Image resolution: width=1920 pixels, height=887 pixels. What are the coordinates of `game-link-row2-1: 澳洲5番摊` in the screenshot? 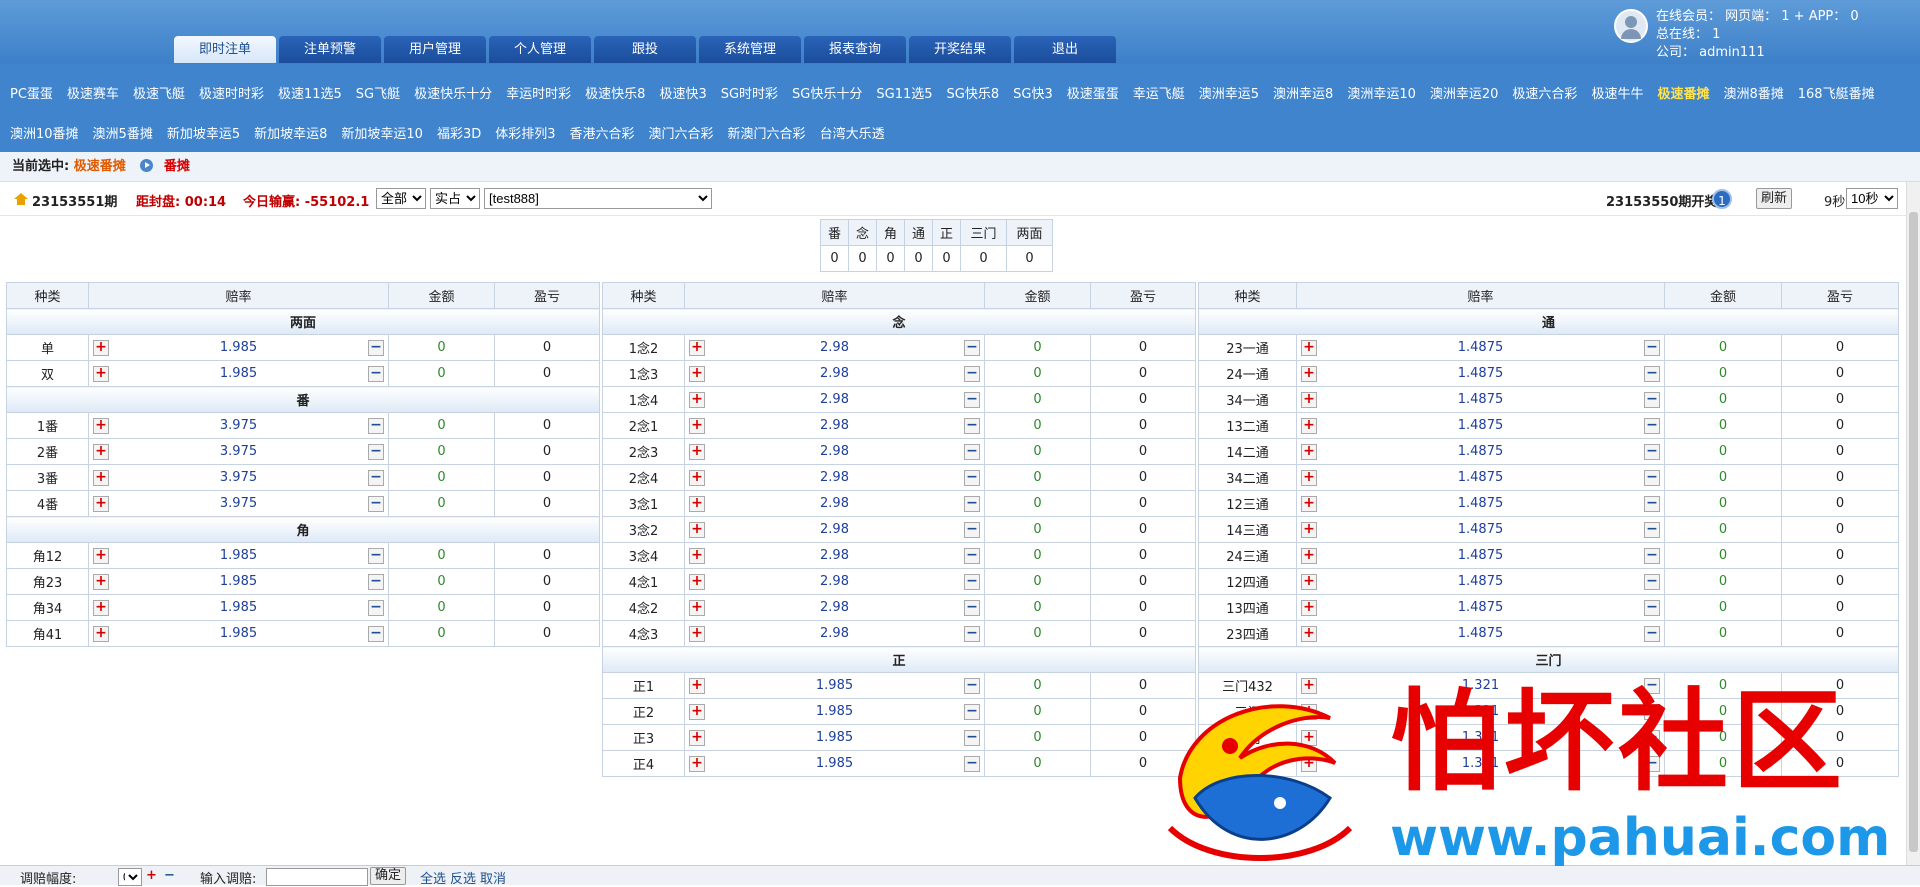 It's located at (123, 132).